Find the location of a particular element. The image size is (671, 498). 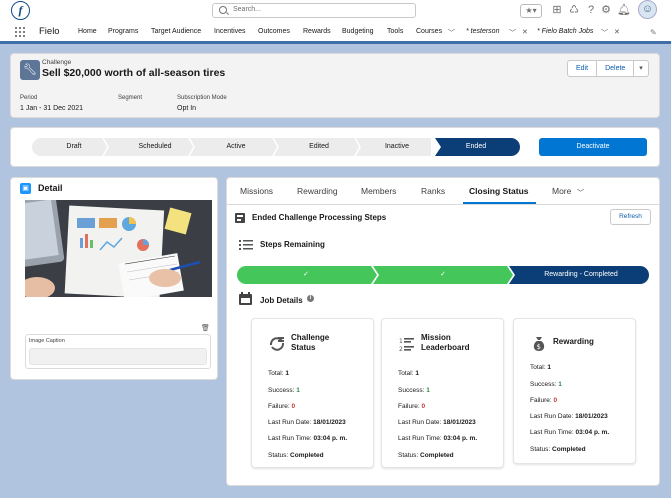

money-bag-icon: $ is located at coordinates (539, 344).